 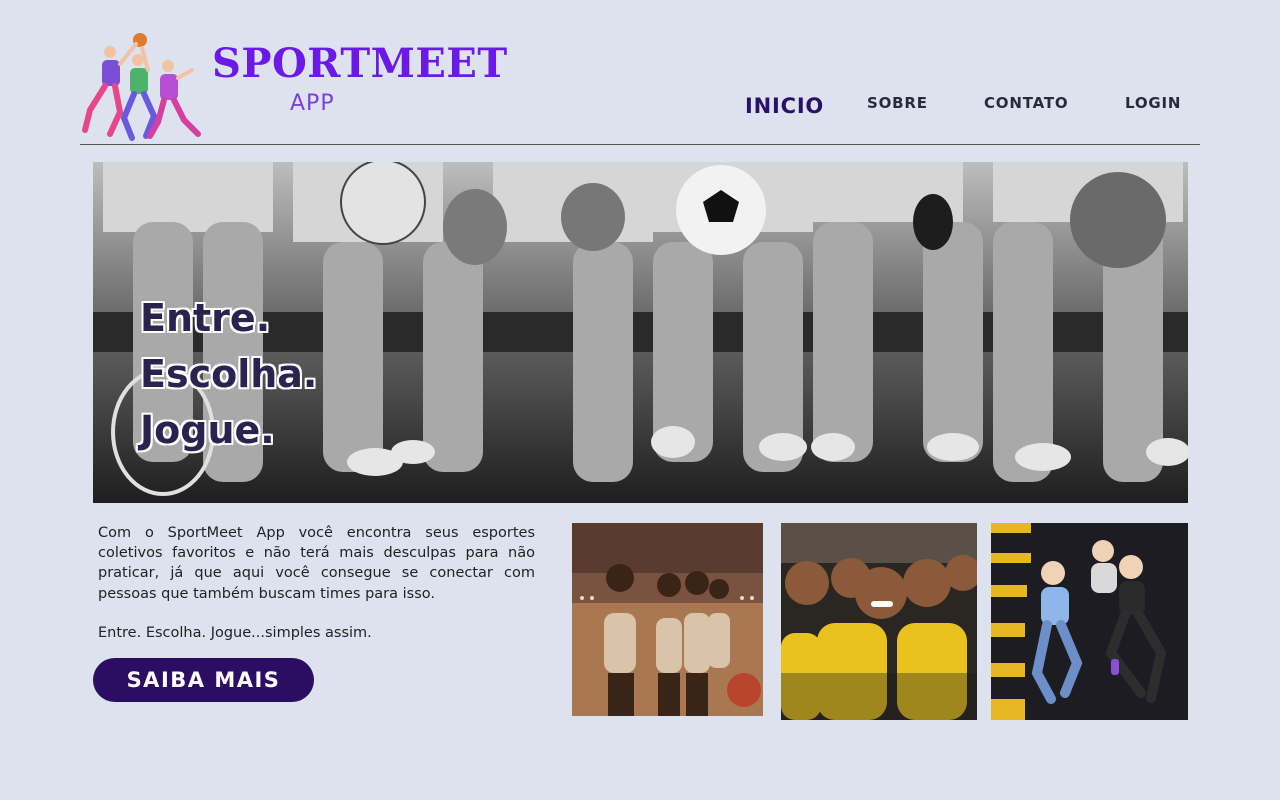 I want to click on gallery-photo-bowling, so click(x=667, y=619).